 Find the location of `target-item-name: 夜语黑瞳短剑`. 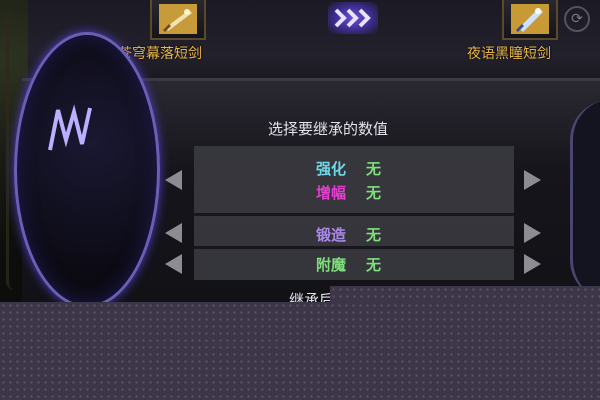

target-item-name: 夜语黑瞳短剑 is located at coordinates (509, 54).